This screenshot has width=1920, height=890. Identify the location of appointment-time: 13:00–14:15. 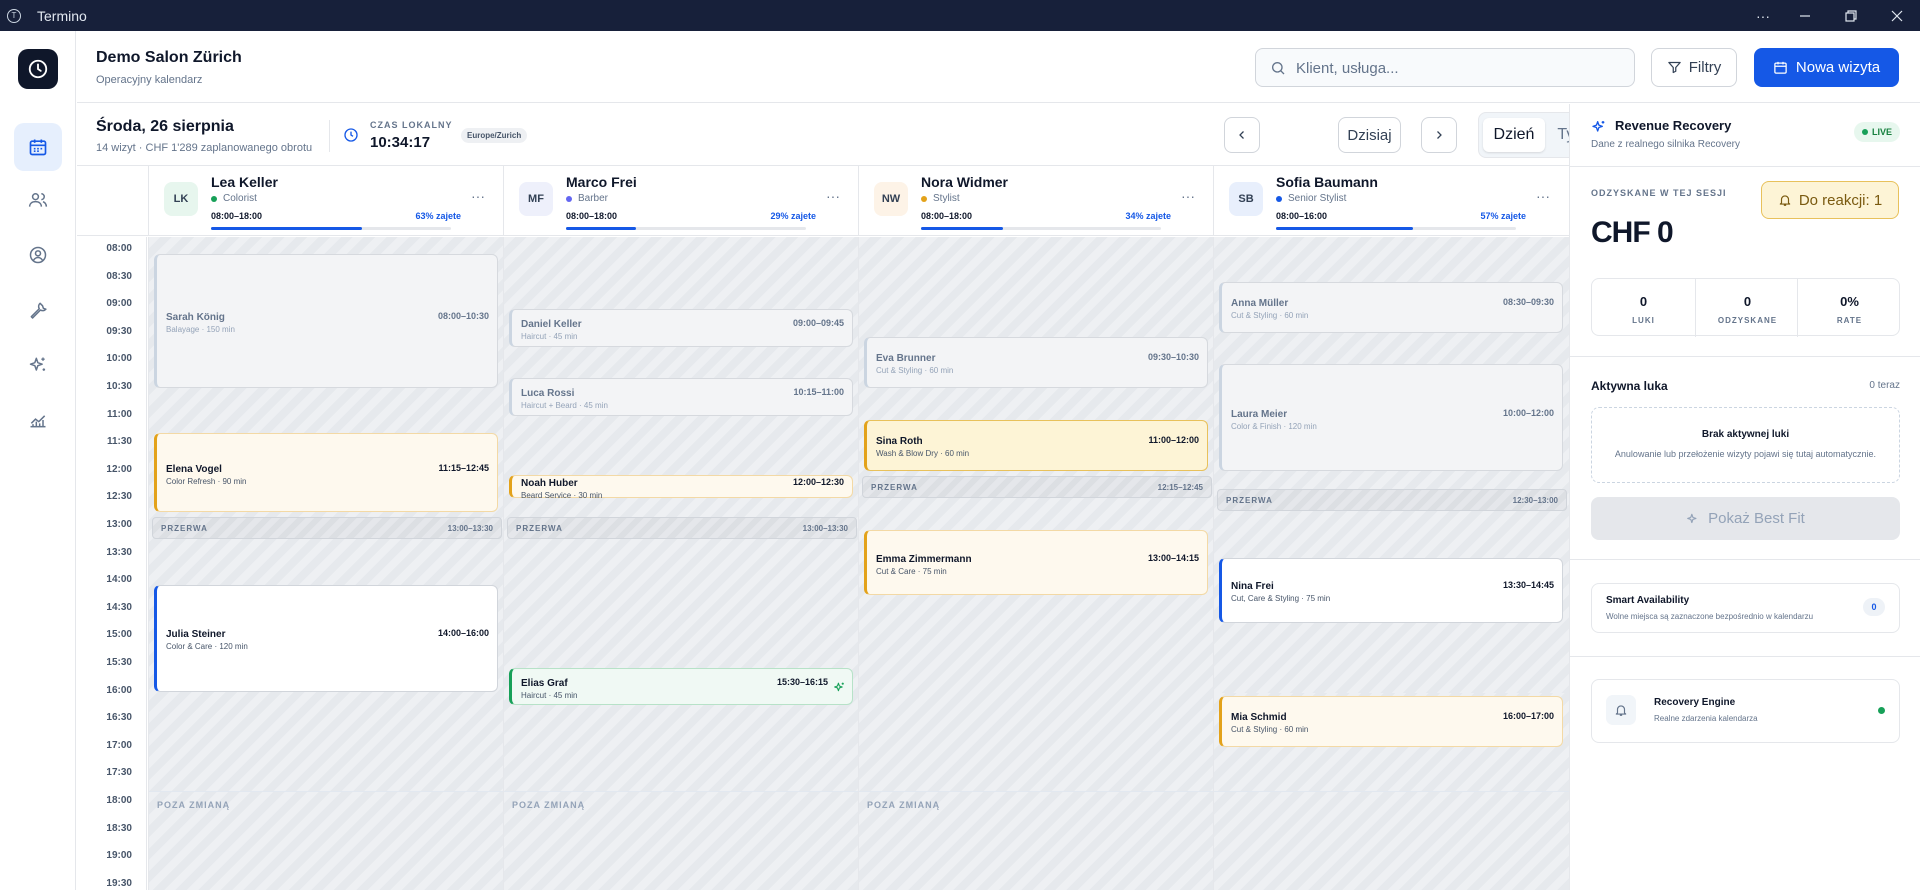
(1173, 557).